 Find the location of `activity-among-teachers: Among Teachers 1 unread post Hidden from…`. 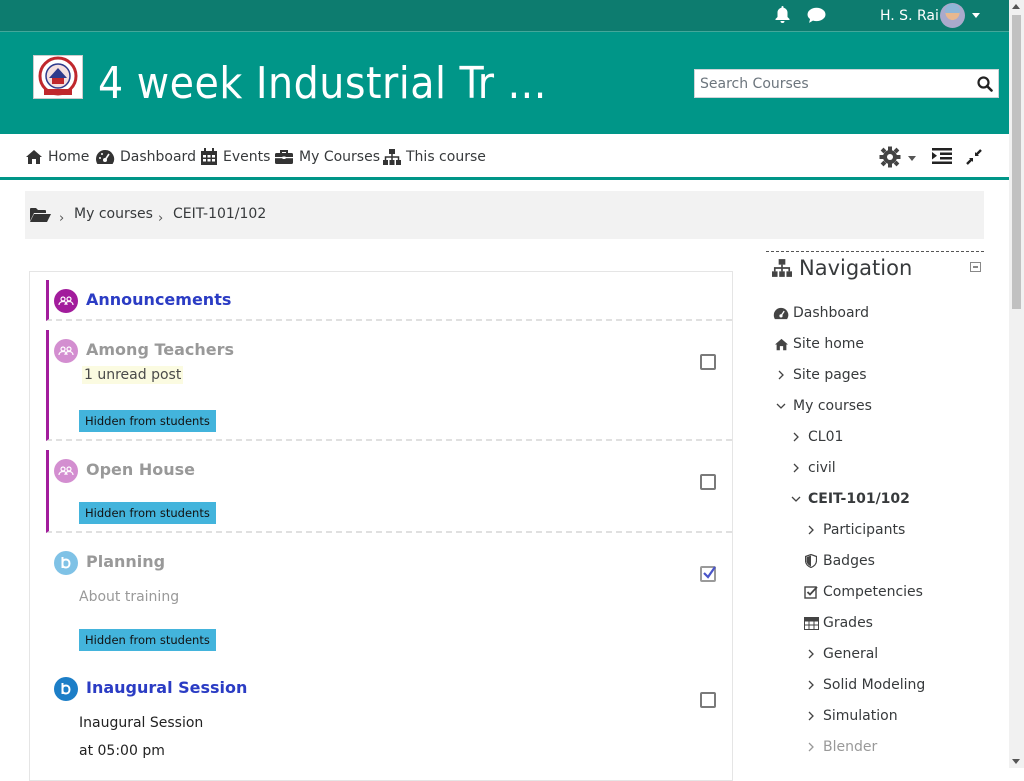

activity-among-teachers: Among Teachers 1 unread post Hidden from… is located at coordinates (389, 385).